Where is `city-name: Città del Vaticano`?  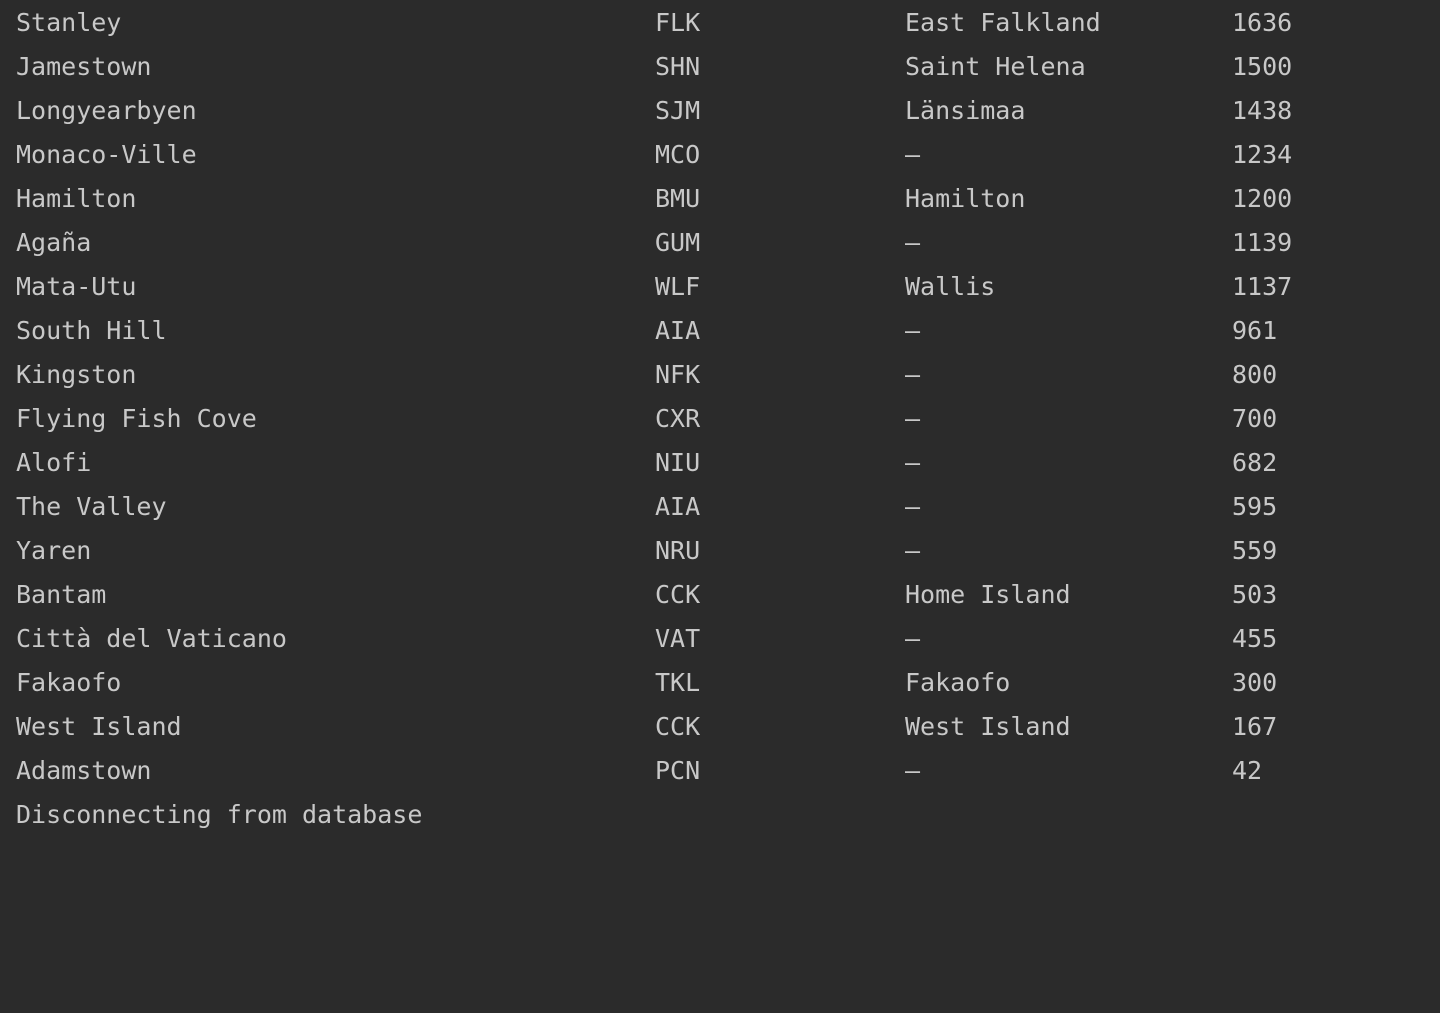
city-name: Città del Vaticano is located at coordinates (151, 638).